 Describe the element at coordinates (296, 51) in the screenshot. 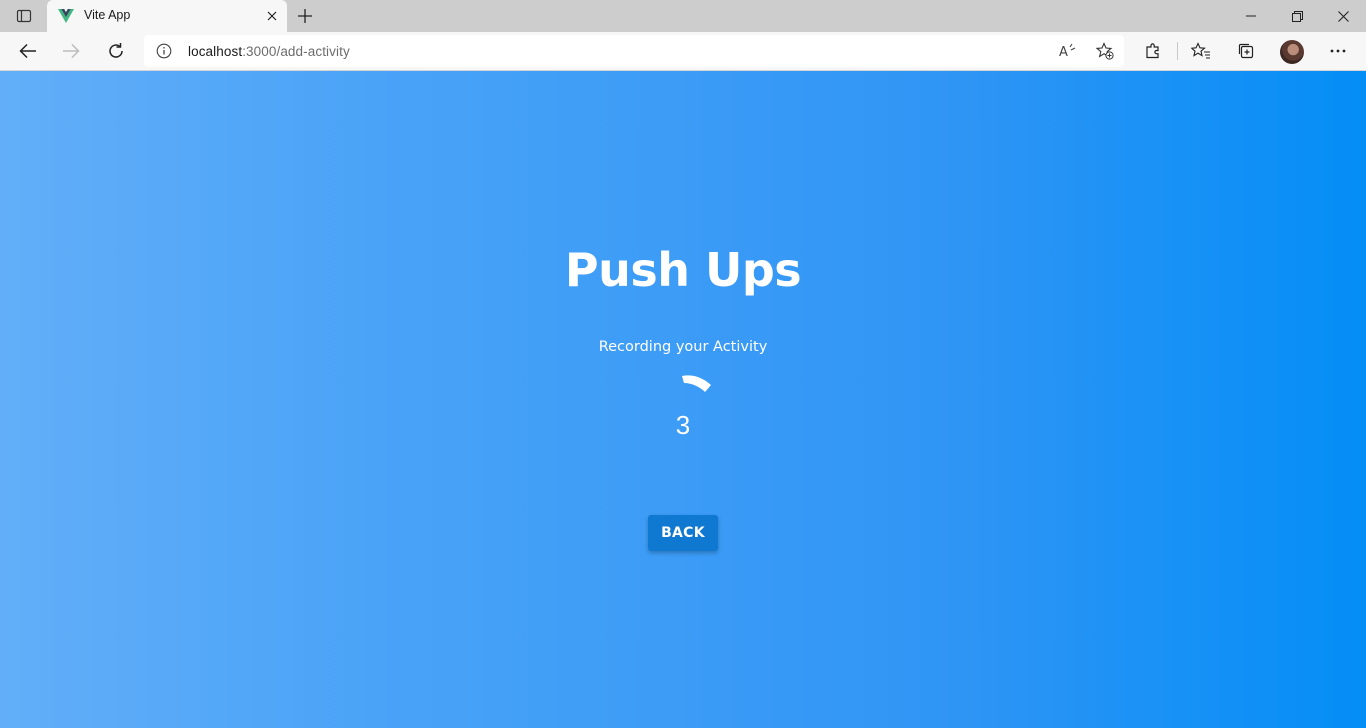

I see `url-path: :3000/add-activity` at that location.